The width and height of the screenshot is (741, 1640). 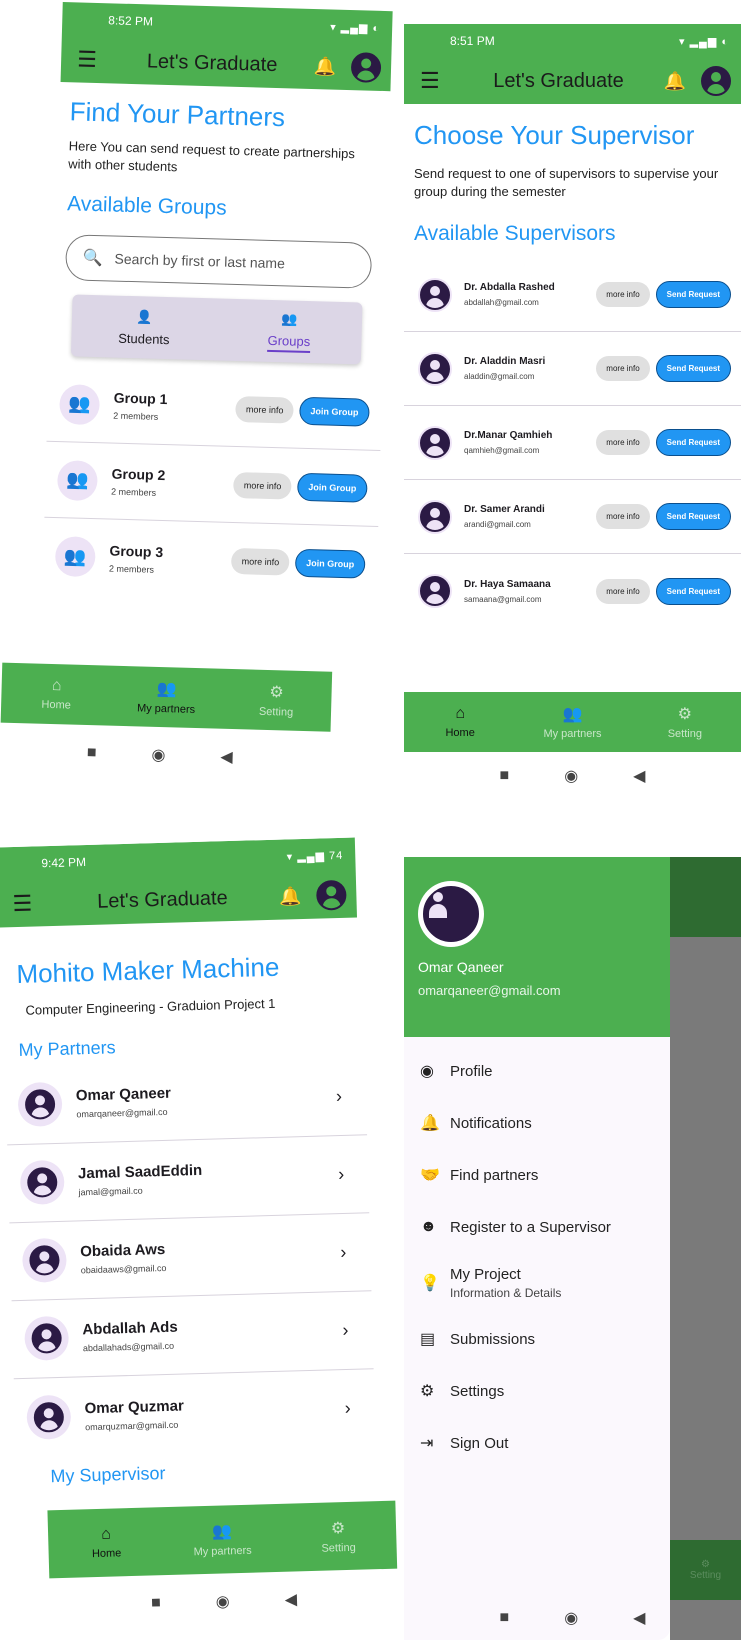 I want to click on drawer-header: Omar Qaneer omarqaneer@gmail.com, so click(x=537, y=947).